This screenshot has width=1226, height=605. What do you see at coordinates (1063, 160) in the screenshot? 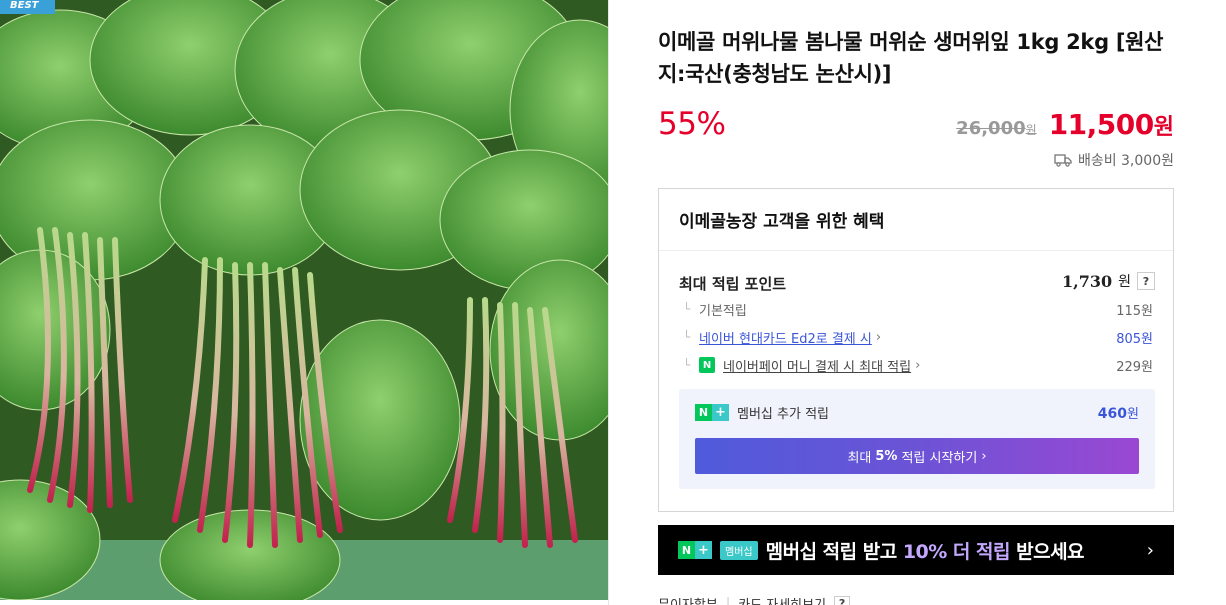
I see `truck-icon` at bounding box center [1063, 160].